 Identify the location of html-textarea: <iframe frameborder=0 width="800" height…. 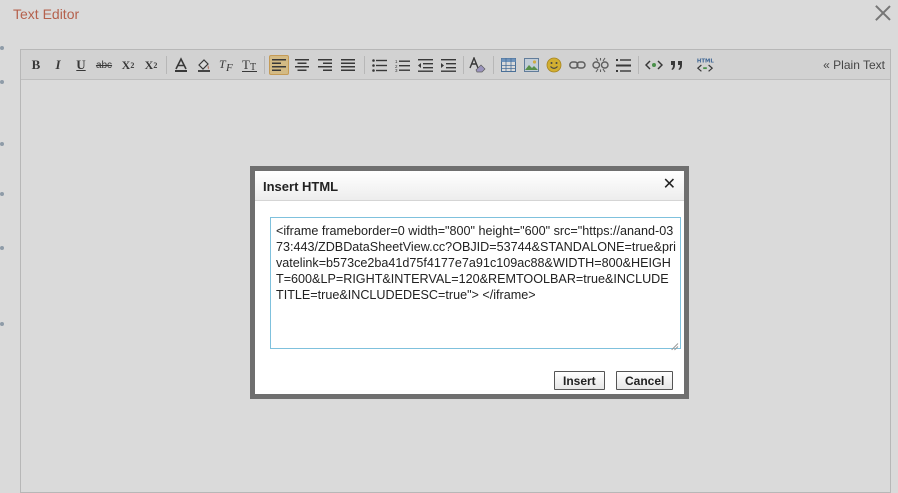
(475, 283).